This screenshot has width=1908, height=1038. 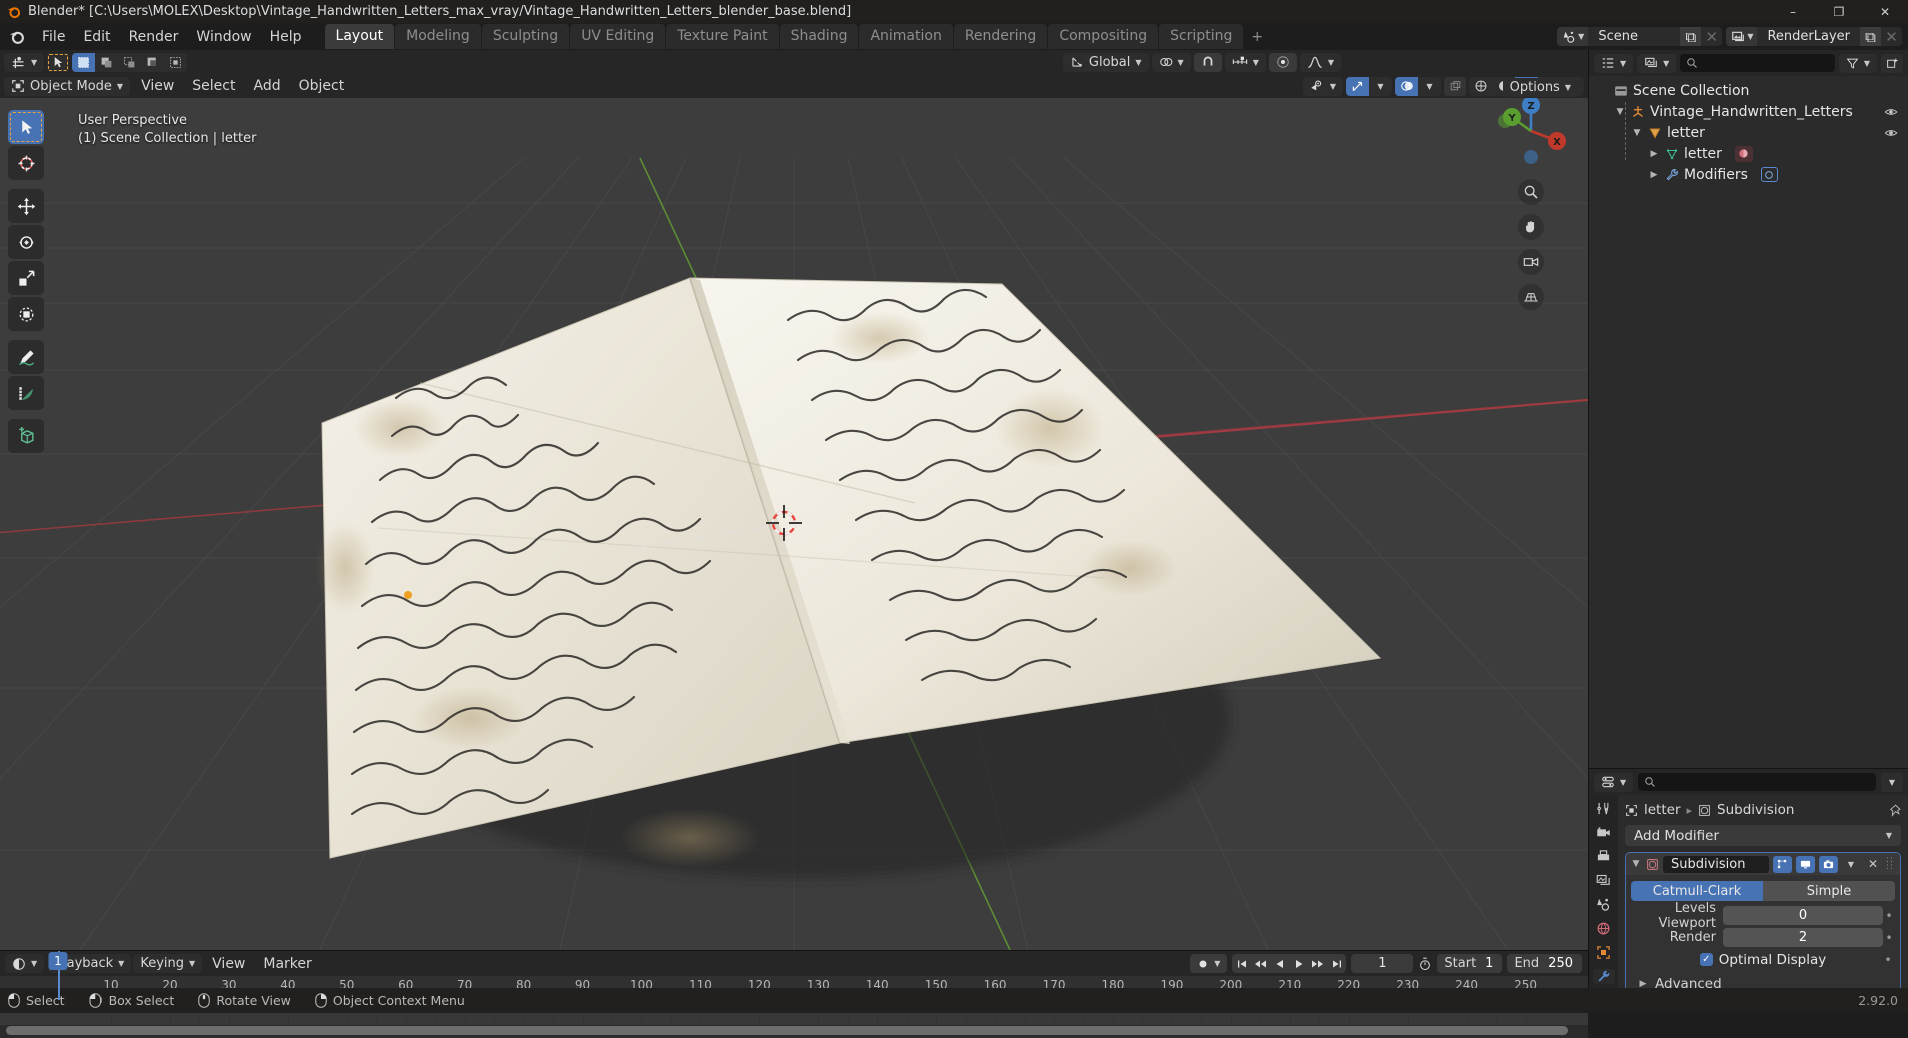 What do you see at coordinates (1891, 36) in the screenshot?
I see `remove-viewlayer-button: ✕` at bounding box center [1891, 36].